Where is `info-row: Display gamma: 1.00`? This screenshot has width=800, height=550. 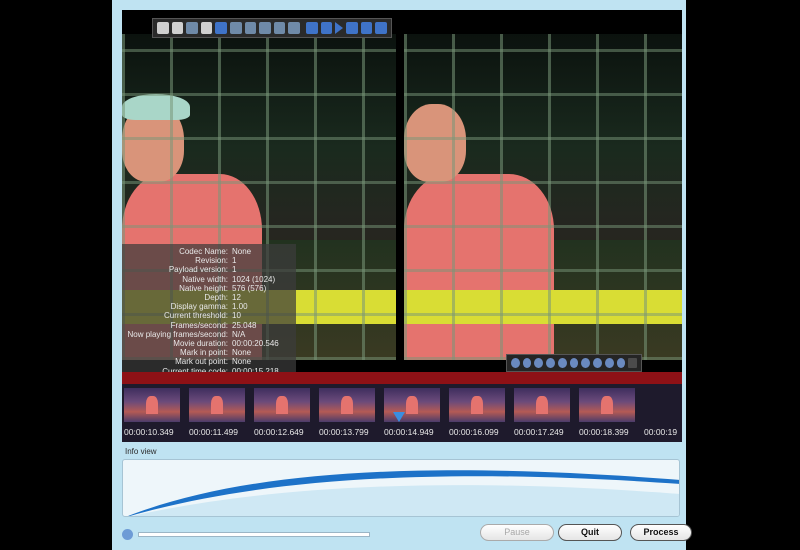 info-row: Display gamma: 1.00 is located at coordinates (209, 306).